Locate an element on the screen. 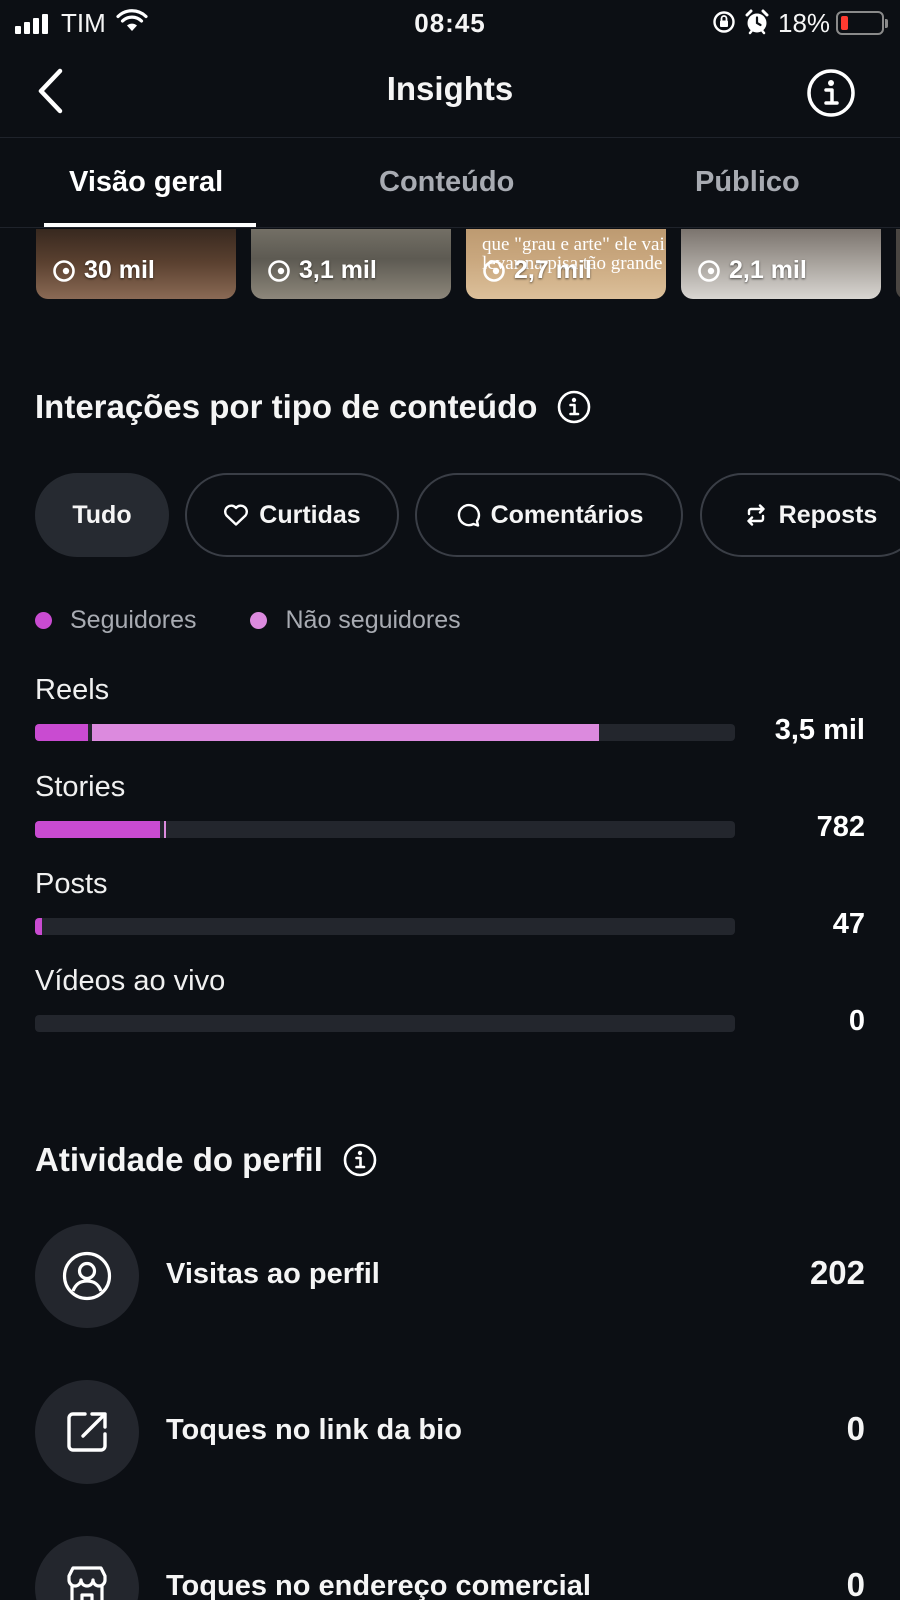  chip-label: Tudo is located at coordinates (102, 514).